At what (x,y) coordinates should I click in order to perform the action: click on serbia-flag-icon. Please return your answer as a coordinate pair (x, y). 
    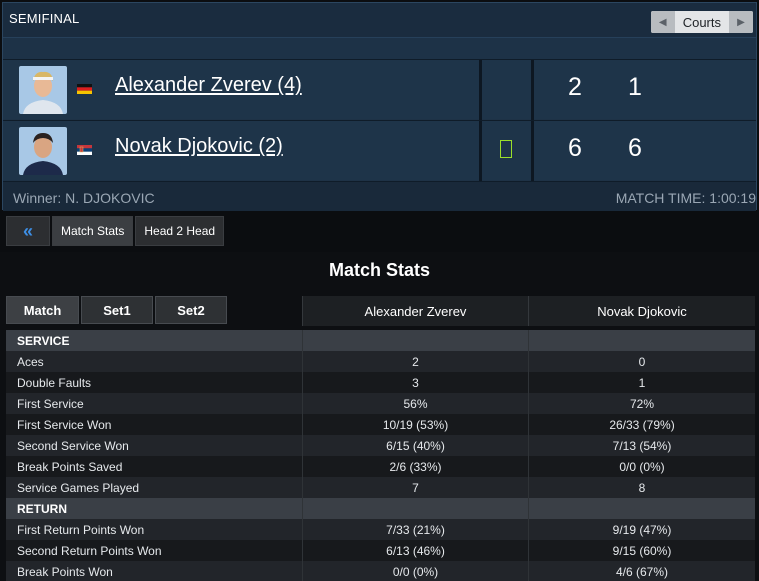
    Looking at the image, I should click on (84, 150).